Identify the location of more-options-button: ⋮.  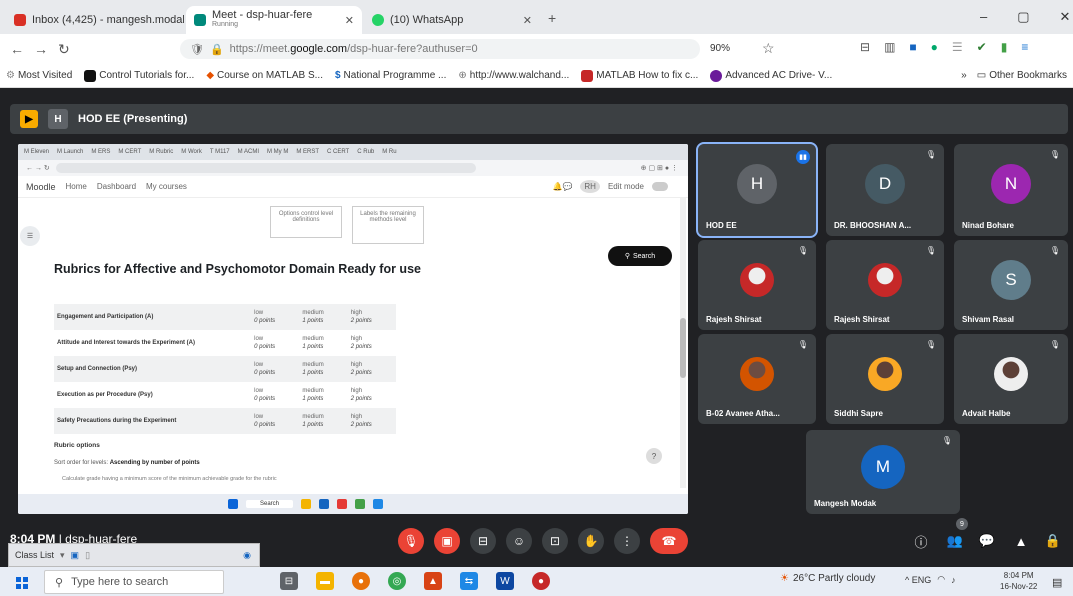
(627, 541).